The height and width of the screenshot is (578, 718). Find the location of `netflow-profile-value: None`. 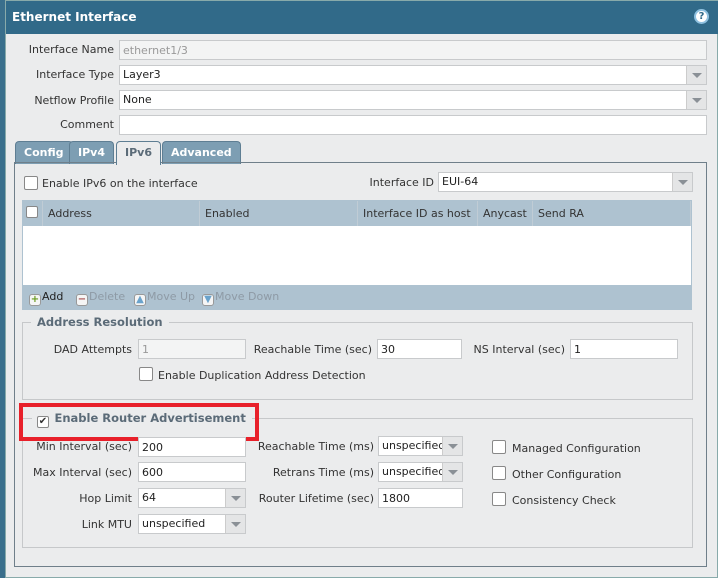

netflow-profile-value: None is located at coordinates (137, 99).